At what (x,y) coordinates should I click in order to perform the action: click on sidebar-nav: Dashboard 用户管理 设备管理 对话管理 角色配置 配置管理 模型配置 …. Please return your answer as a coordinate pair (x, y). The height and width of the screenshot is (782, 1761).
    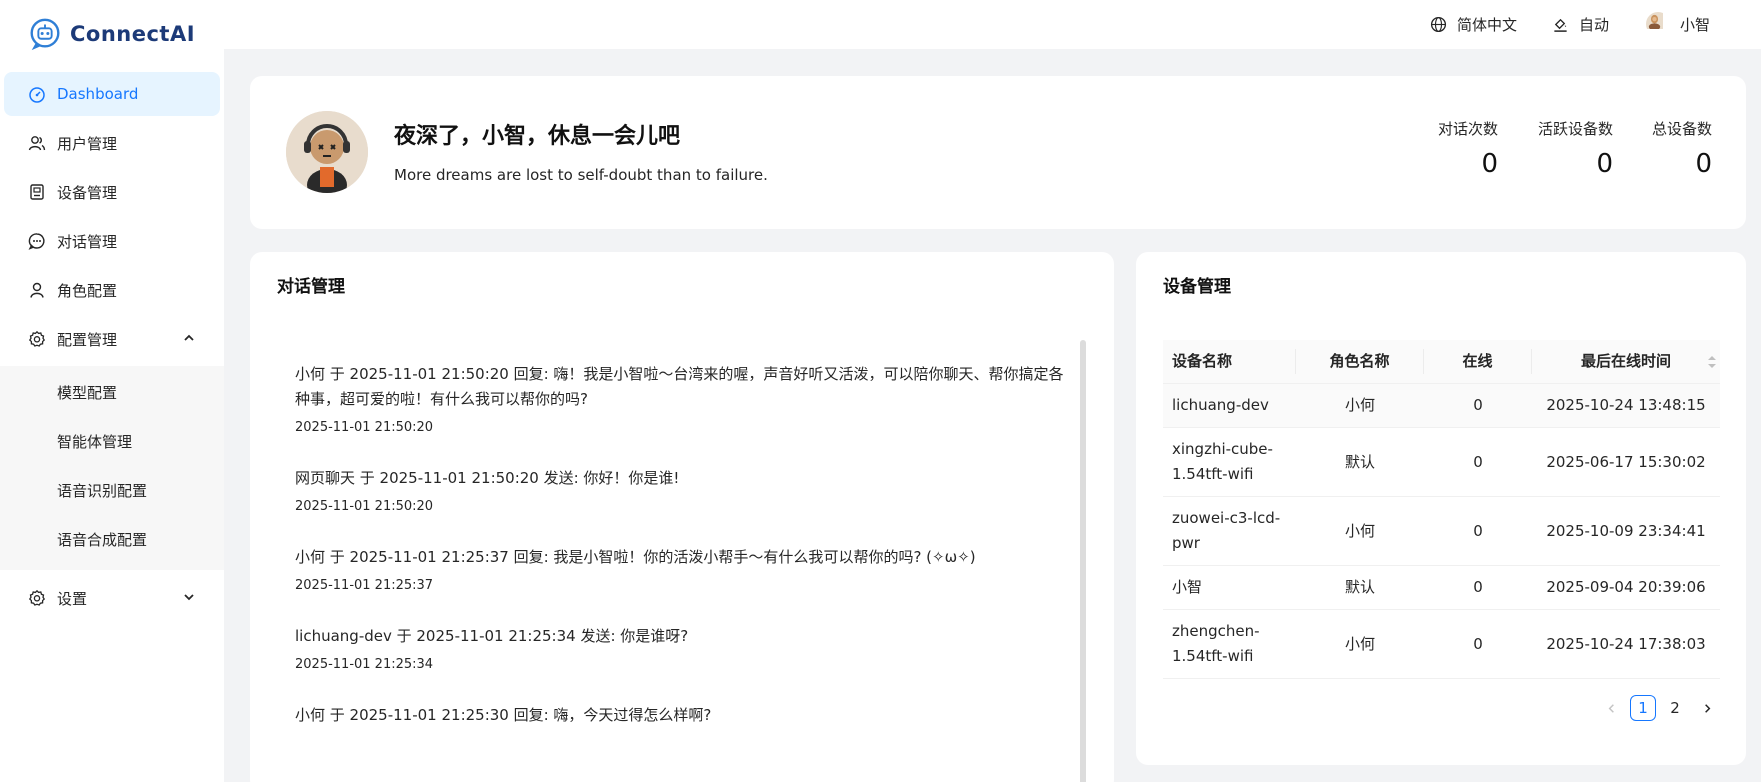
    Looking at the image, I should click on (112, 348).